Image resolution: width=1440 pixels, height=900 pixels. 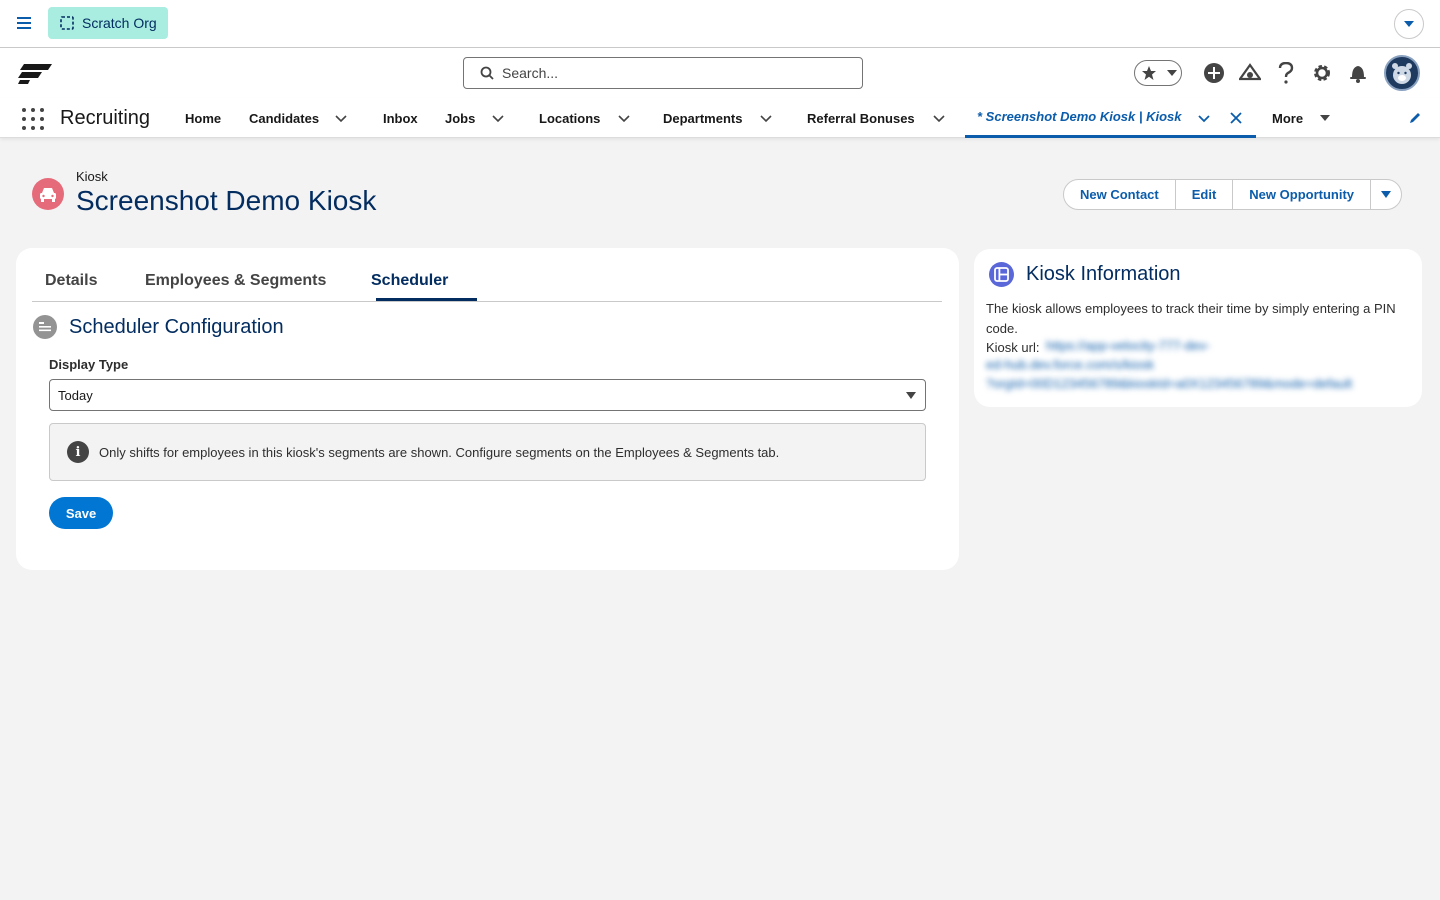 What do you see at coordinates (235, 281) in the screenshot?
I see `tab-employees-segments: Employees & Segments` at bounding box center [235, 281].